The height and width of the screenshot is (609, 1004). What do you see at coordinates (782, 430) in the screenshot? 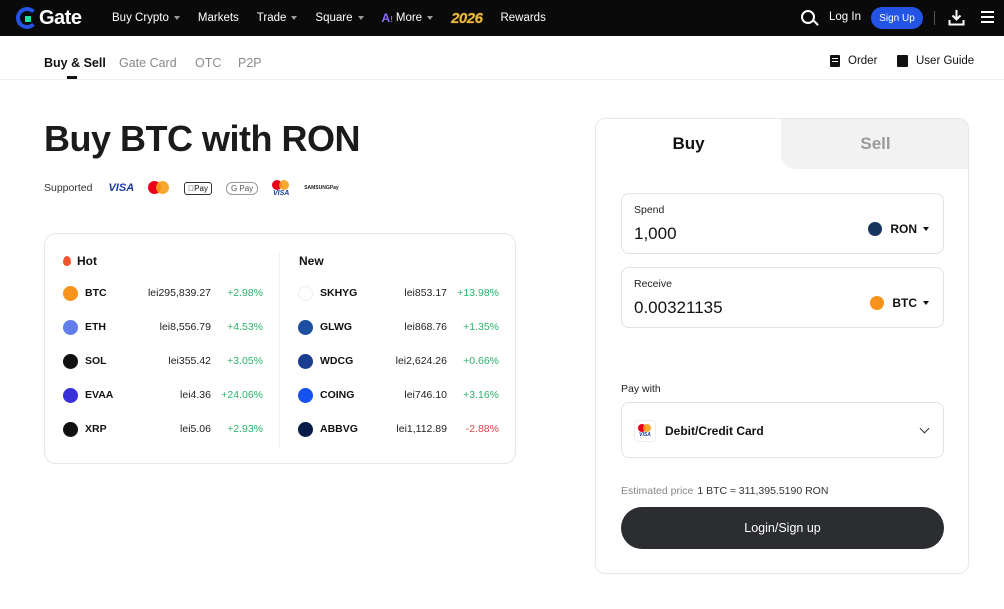
I see `payment-method-select: VISA Debit/Credit Card` at bounding box center [782, 430].